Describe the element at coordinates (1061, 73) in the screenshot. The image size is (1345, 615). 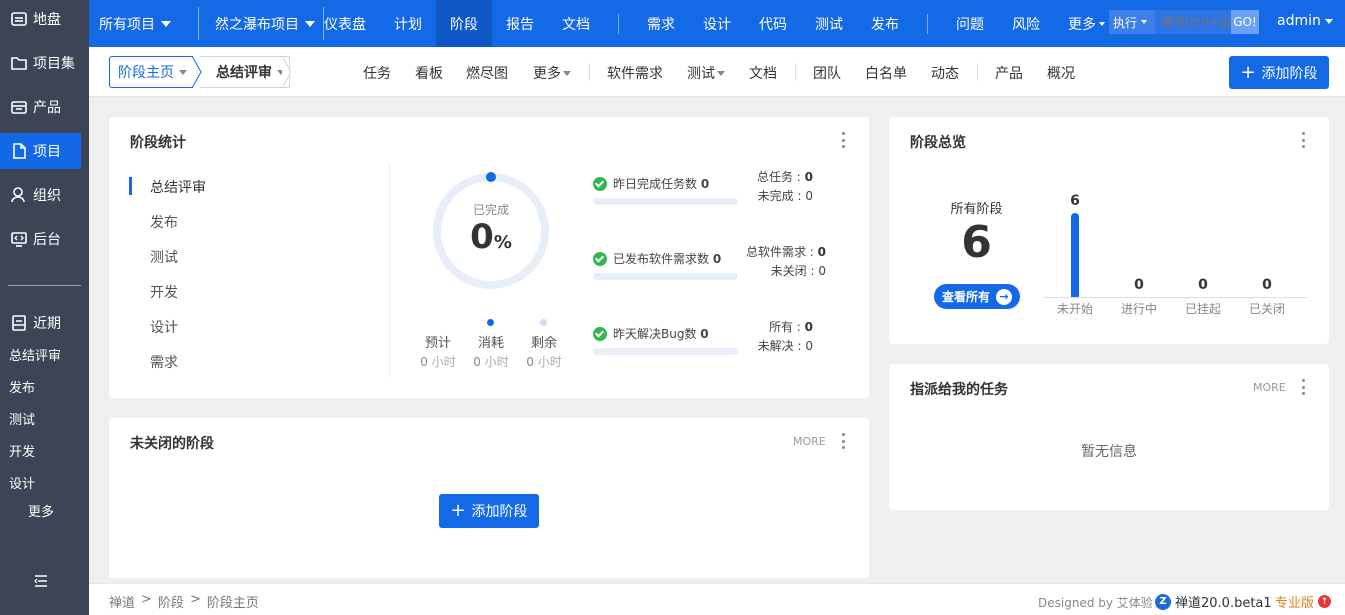
I see `subnav-overview: 概况` at that location.